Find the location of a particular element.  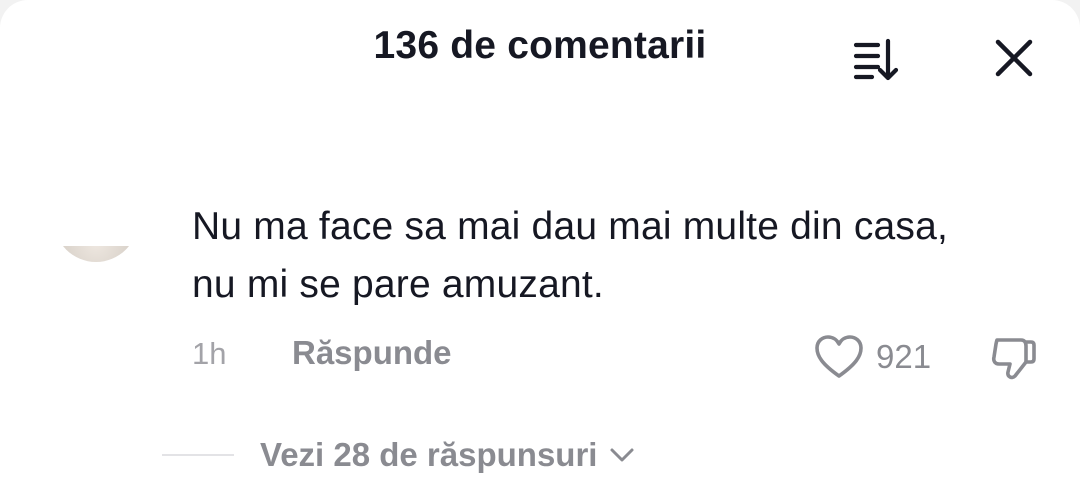

close-button is located at coordinates (1014, 58).